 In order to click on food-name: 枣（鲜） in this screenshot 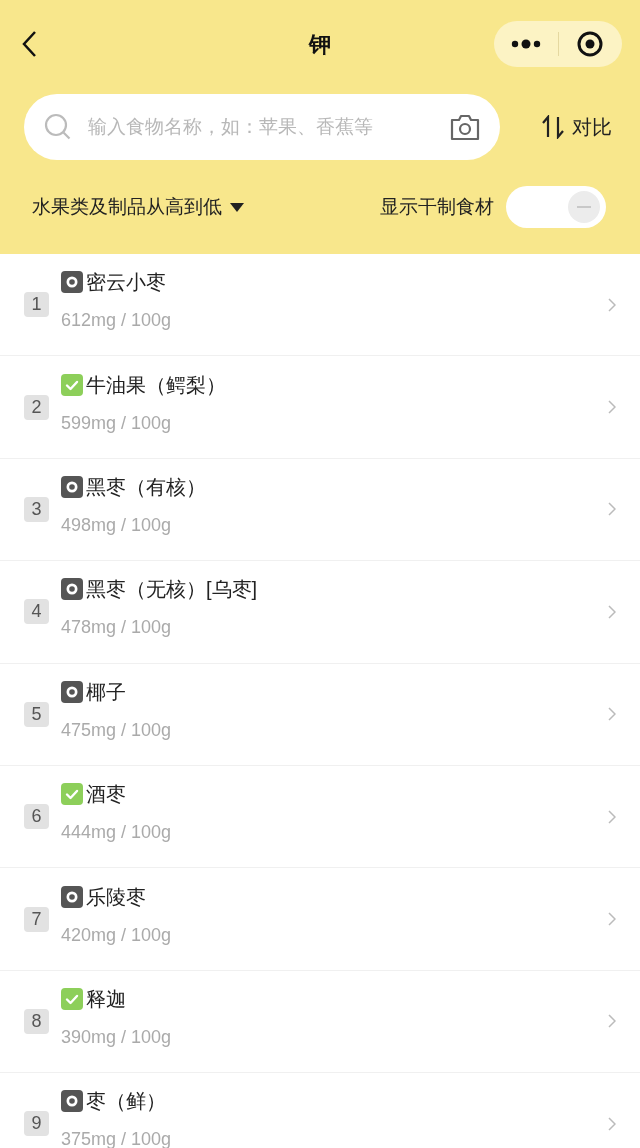, I will do `click(126, 1102)`.